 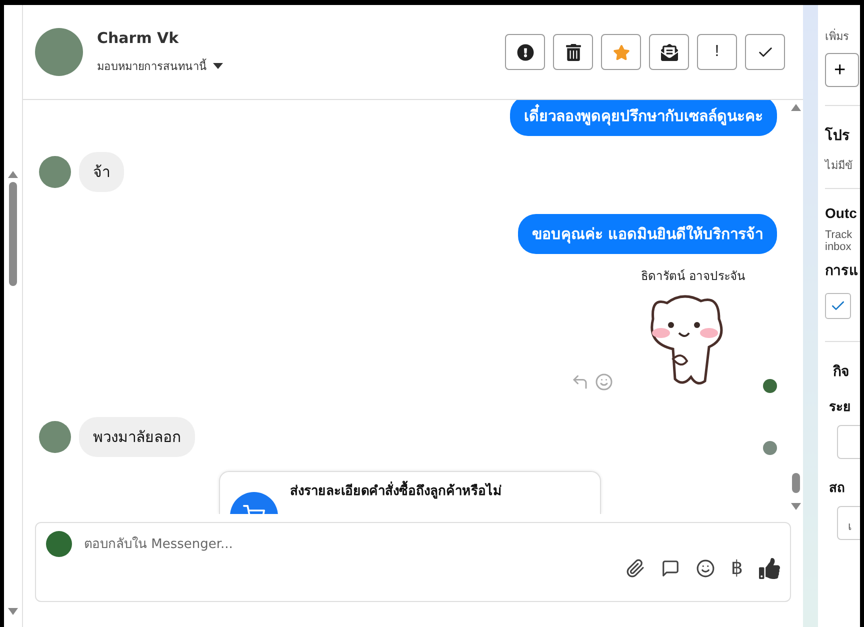 I want to click on reply-icon, so click(x=580, y=382).